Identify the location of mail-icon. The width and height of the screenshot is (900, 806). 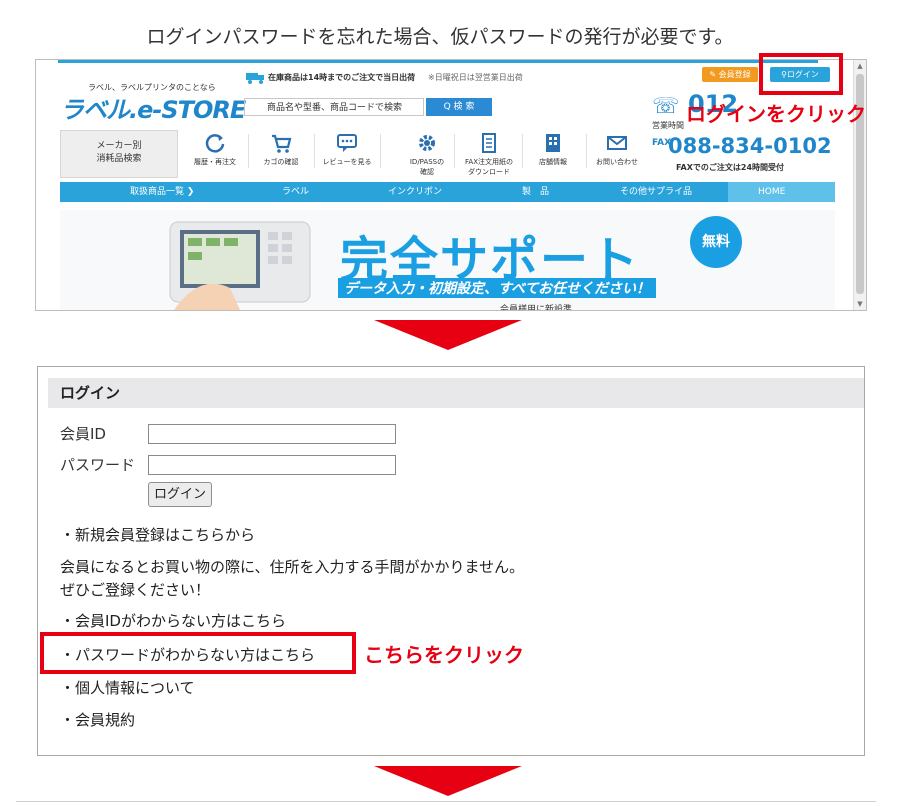
(617, 143).